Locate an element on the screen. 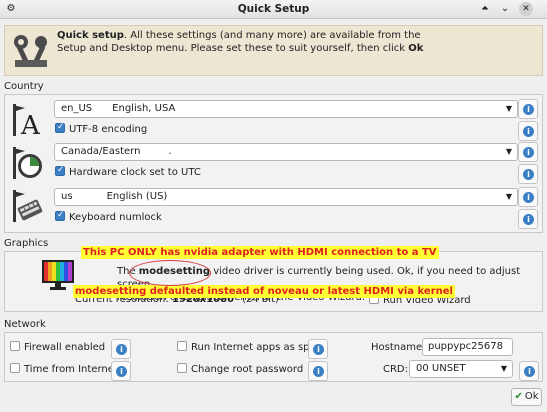 The image size is (547, 412). window-title: Quick Setup is located at coordinates (273, 9).